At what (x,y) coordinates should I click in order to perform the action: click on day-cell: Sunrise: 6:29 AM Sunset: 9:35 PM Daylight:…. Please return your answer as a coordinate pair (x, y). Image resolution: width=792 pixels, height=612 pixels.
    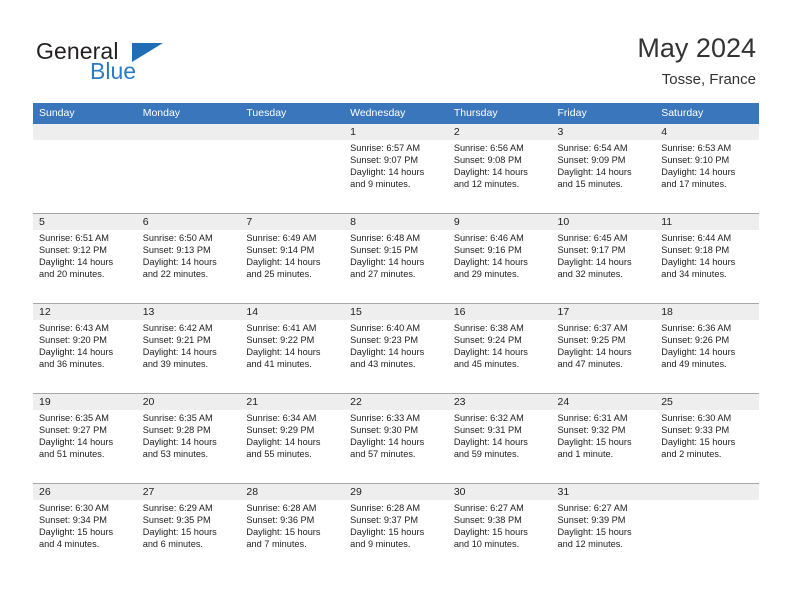
    Looking at the image, I should click on (189, 536).